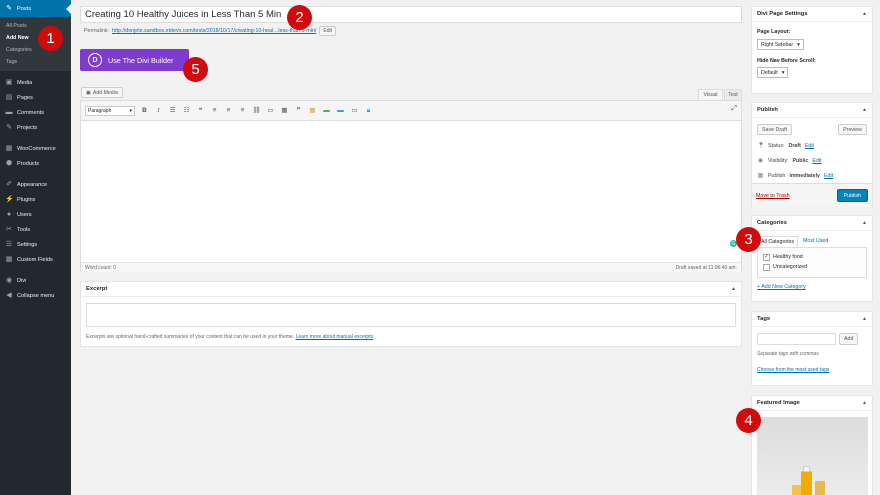 Image resolution: width=880 pixels, height=495 pixels. I want to click on submenu-tags: Tags, so click(35, 62).